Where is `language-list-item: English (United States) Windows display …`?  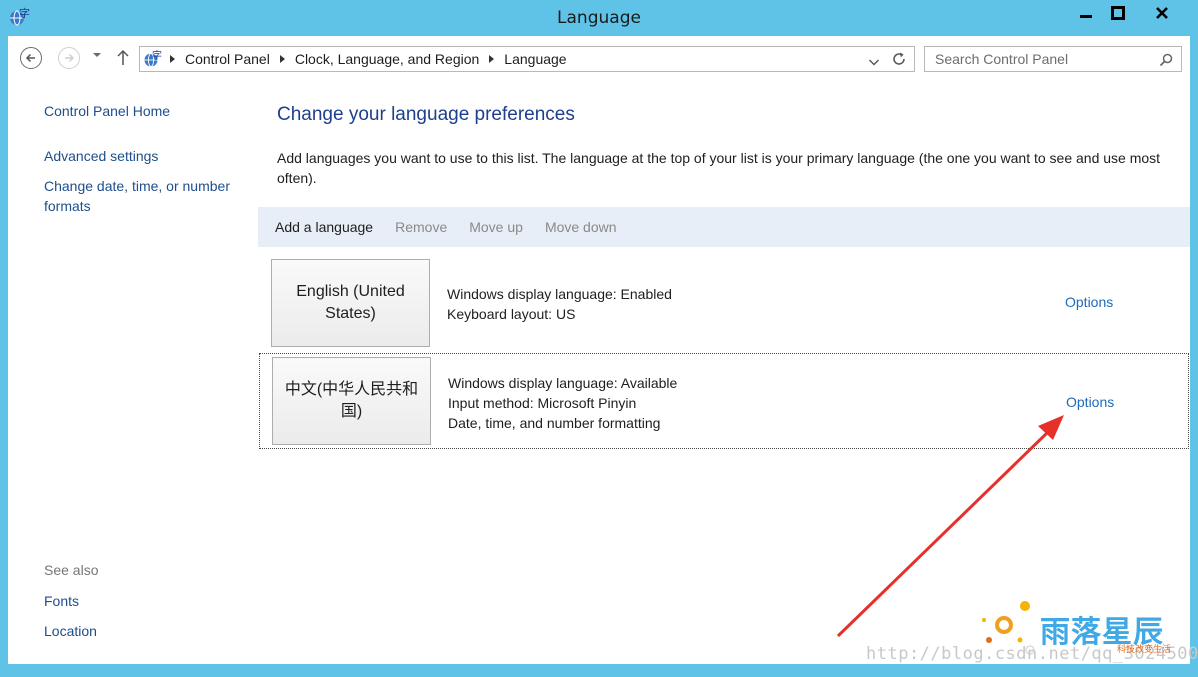 language-list-item: English (United States) Windows display … is located at coordinates (724, 302).